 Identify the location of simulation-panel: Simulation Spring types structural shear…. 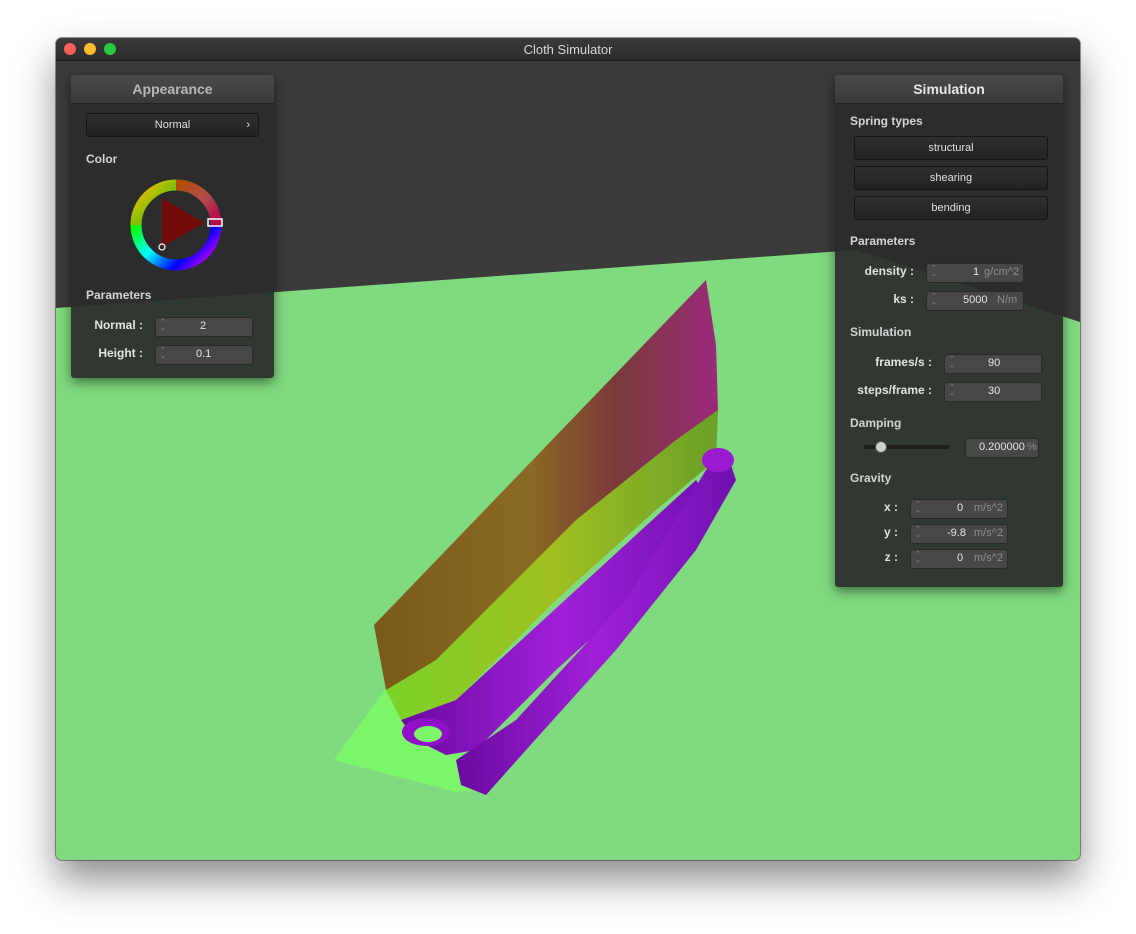
(949, 331).